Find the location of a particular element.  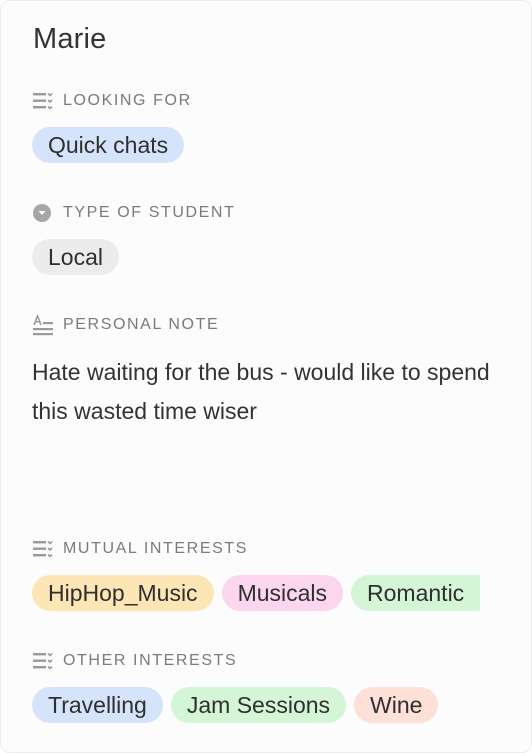

section-label: PERSONAL NOTE is located at coordinates (141, 324).